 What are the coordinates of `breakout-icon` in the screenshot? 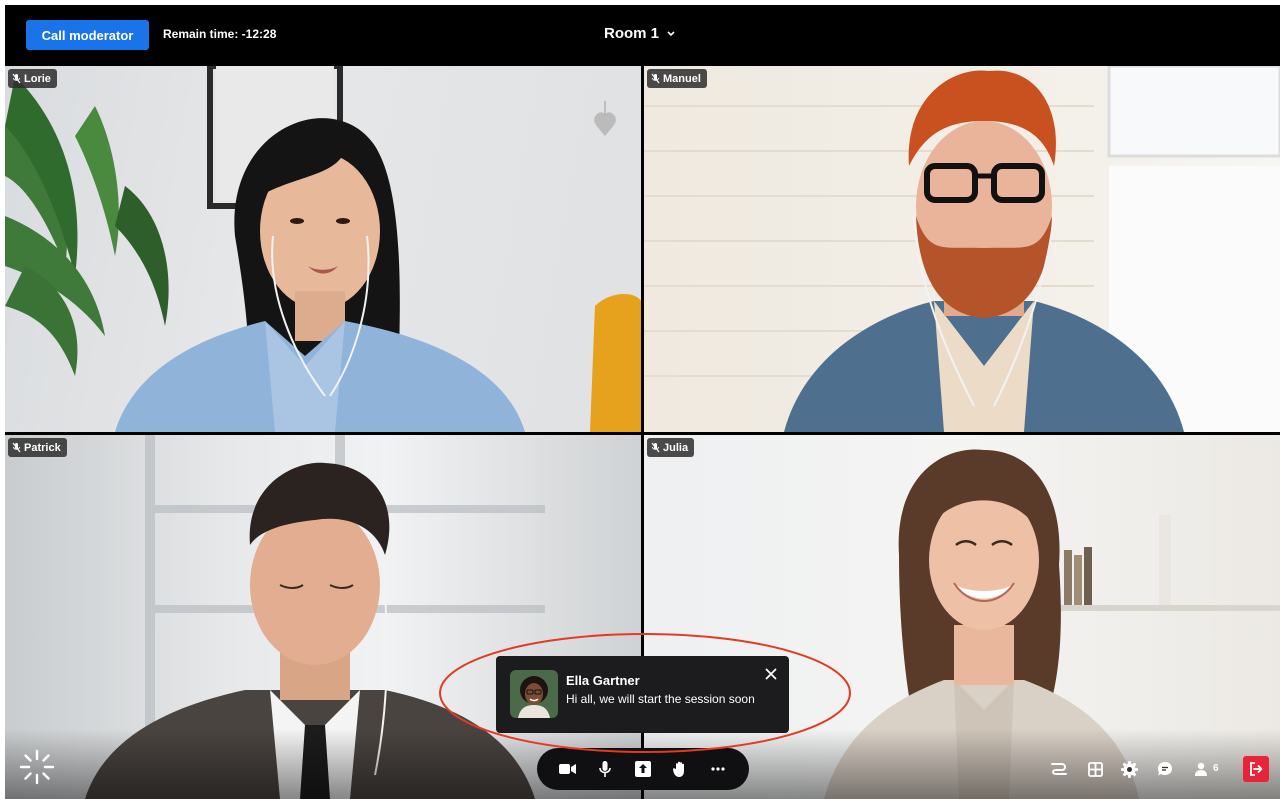 It's located at (1059, 769).